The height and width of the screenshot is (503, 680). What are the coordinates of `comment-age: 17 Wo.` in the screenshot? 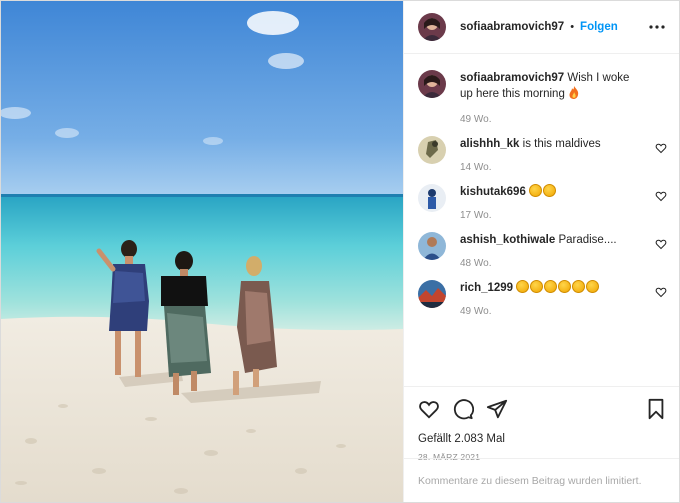 It's located at (476, 215).